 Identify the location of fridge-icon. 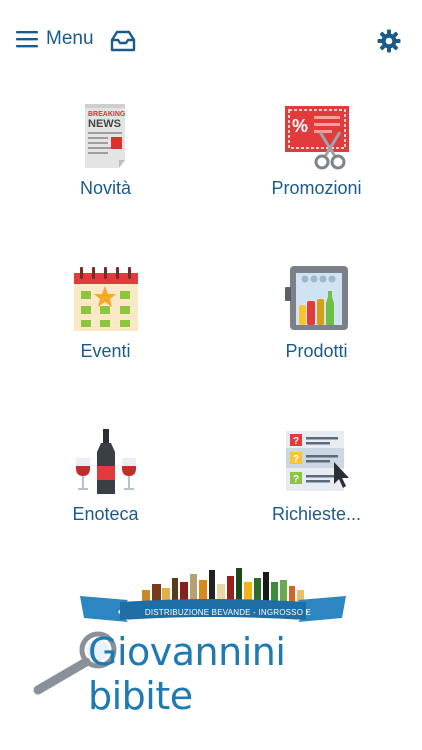
(316, 298).